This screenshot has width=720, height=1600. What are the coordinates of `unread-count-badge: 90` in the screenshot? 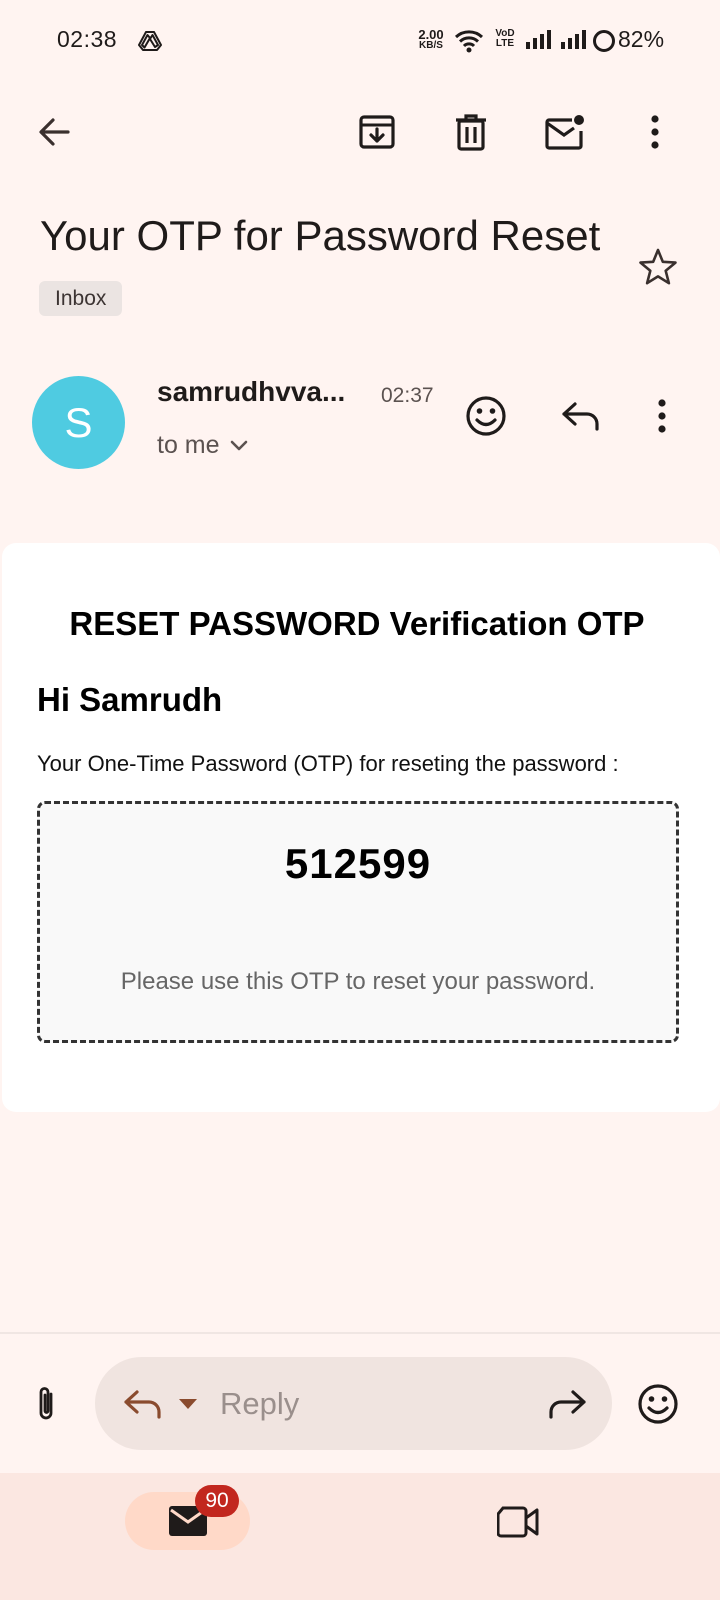 It's located at (217, 1501).